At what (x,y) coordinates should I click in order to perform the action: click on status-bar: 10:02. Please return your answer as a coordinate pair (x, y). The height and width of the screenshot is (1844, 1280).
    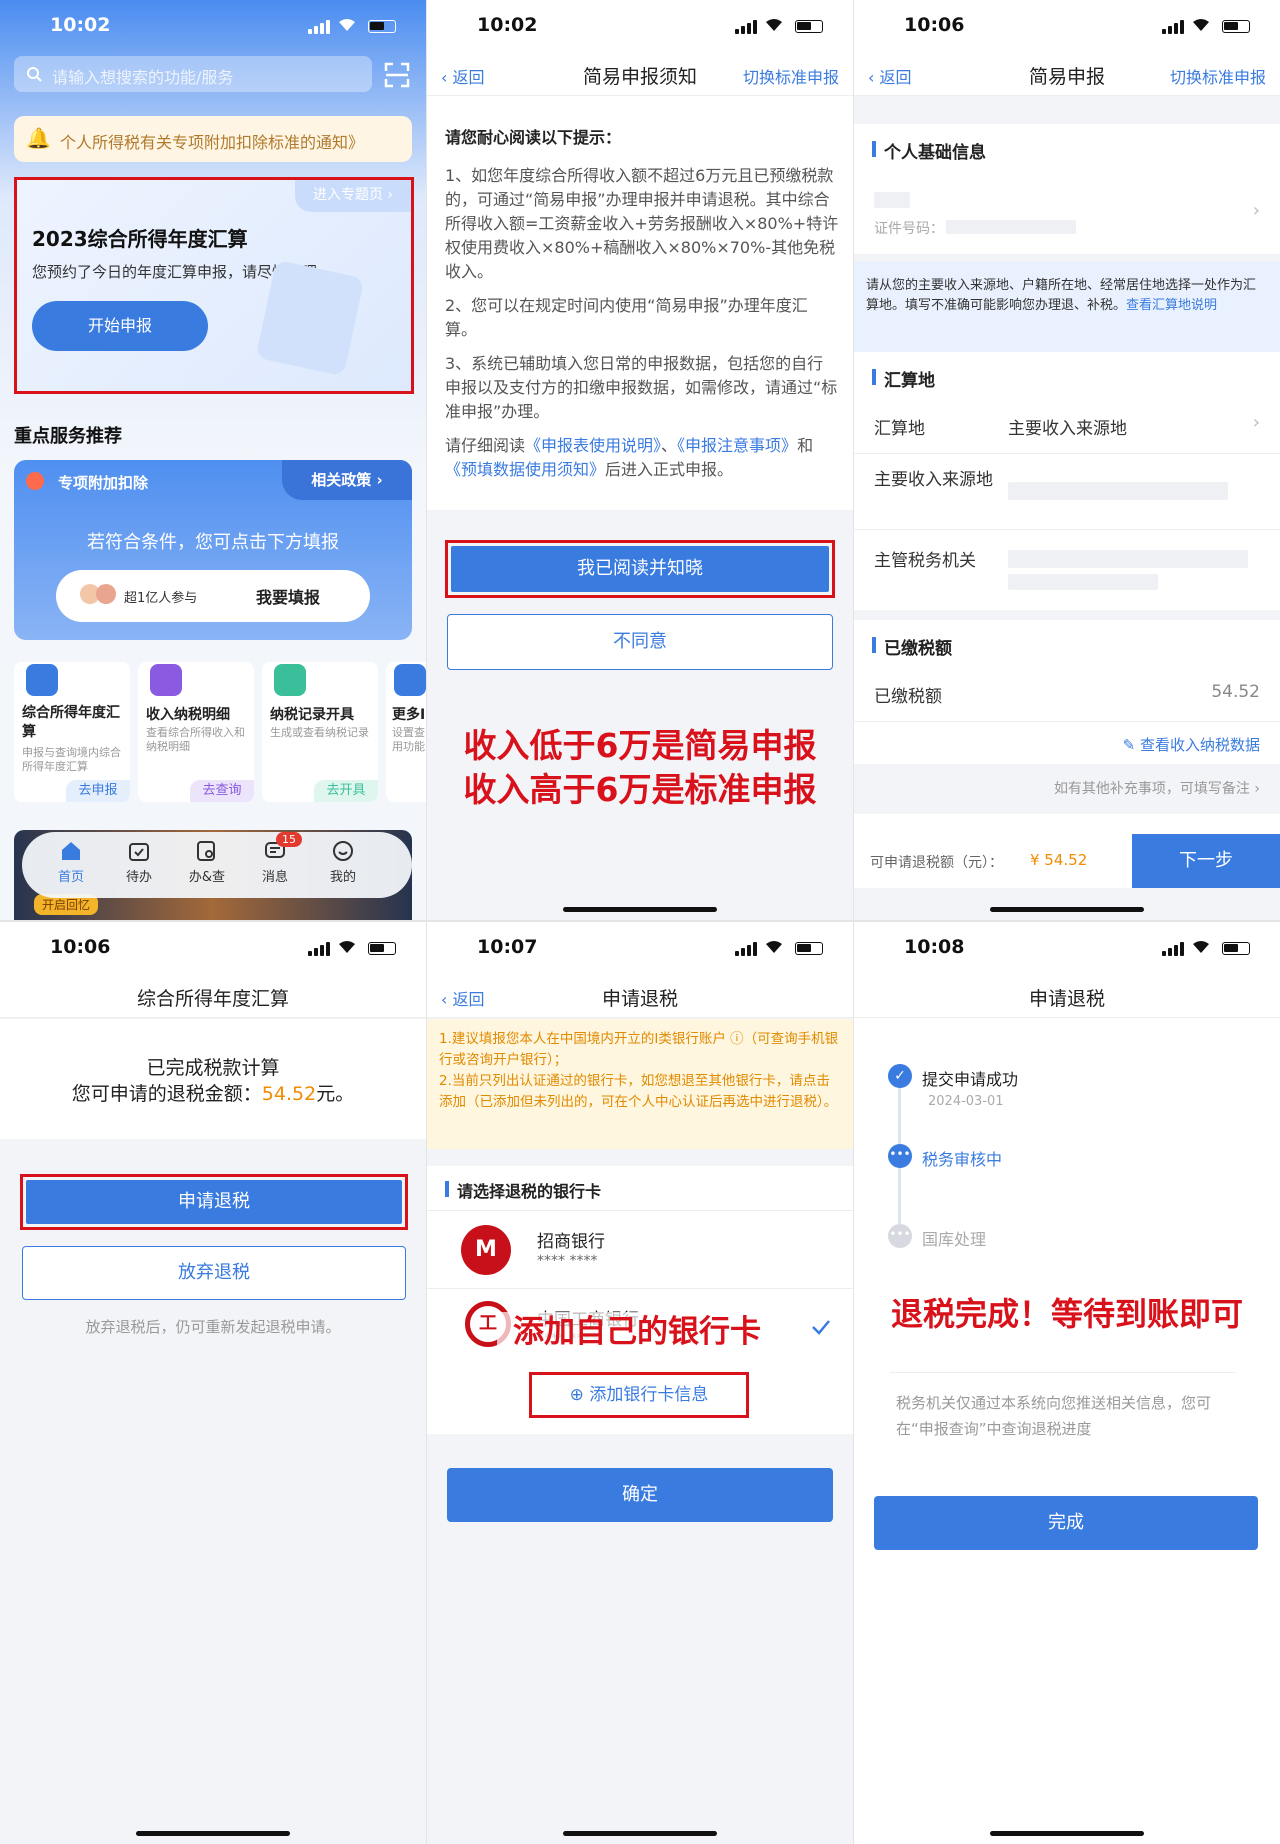
    Looking at the image, I should click on (640, 26).